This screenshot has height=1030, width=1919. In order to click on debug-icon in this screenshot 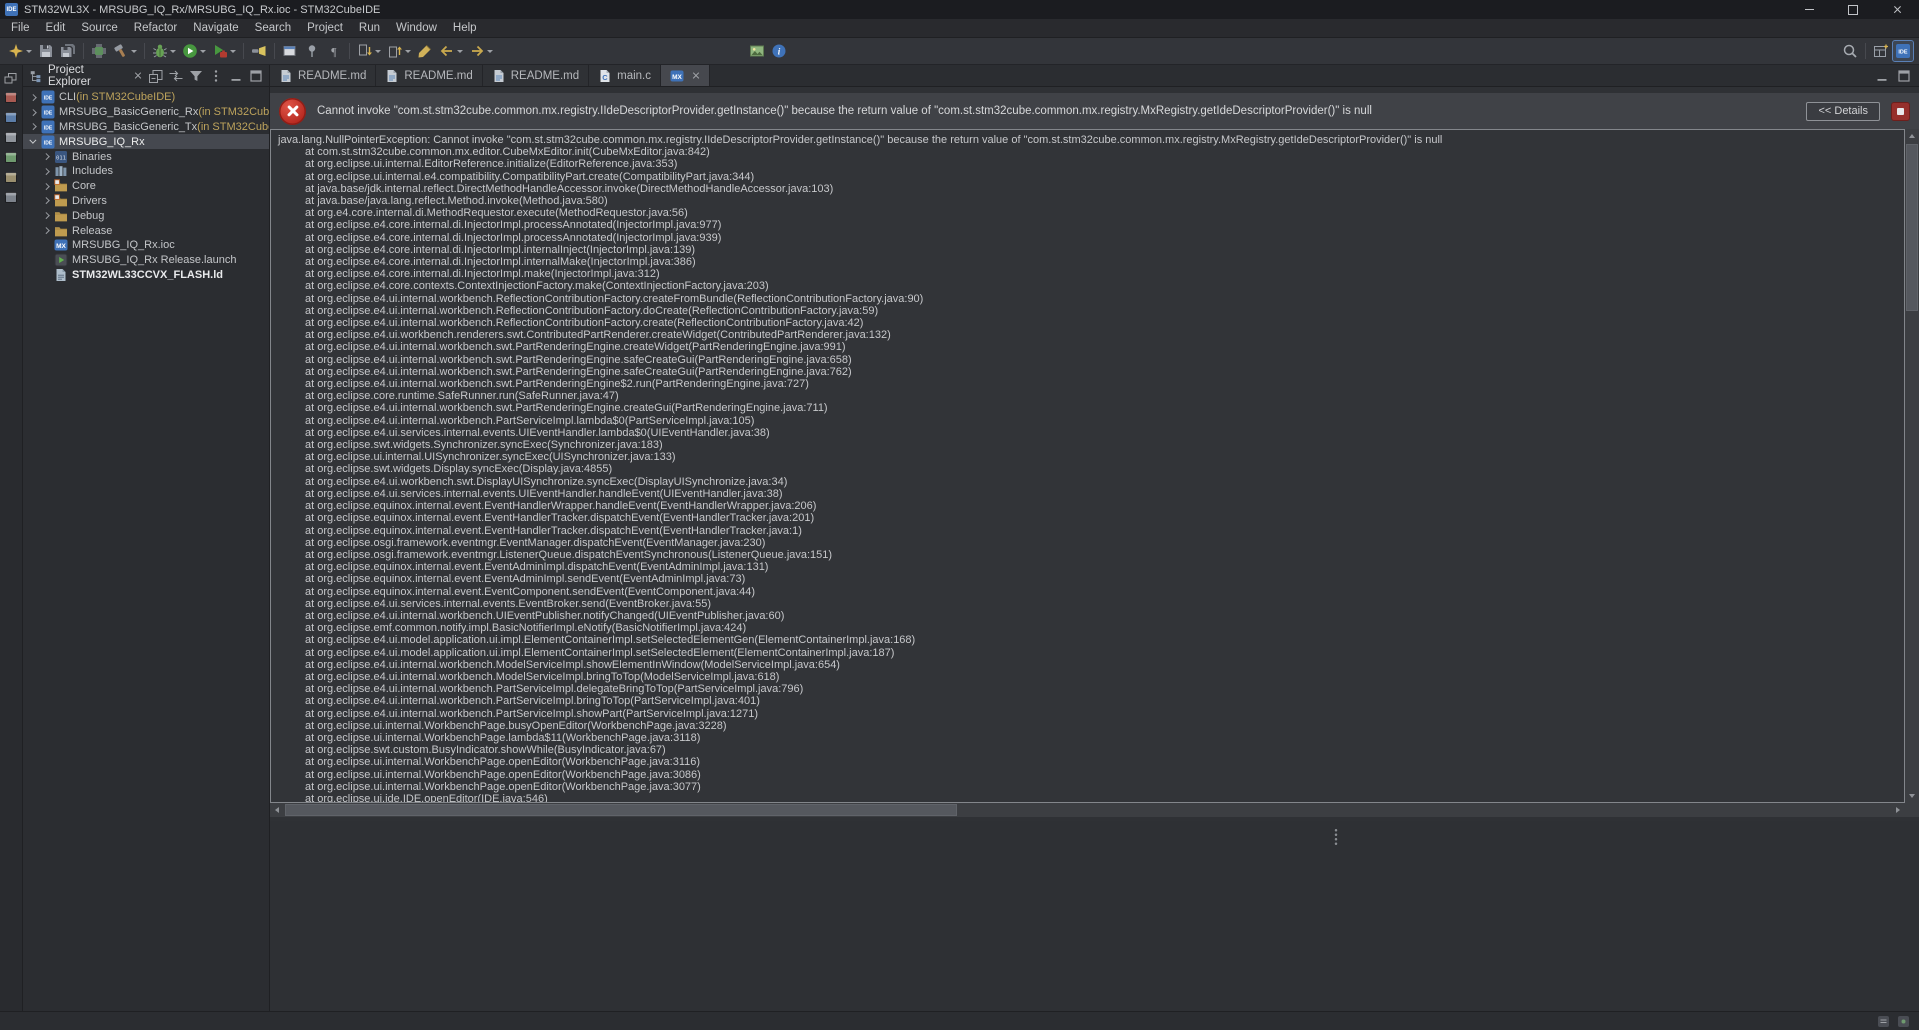, I will do `click(164, 51)`.